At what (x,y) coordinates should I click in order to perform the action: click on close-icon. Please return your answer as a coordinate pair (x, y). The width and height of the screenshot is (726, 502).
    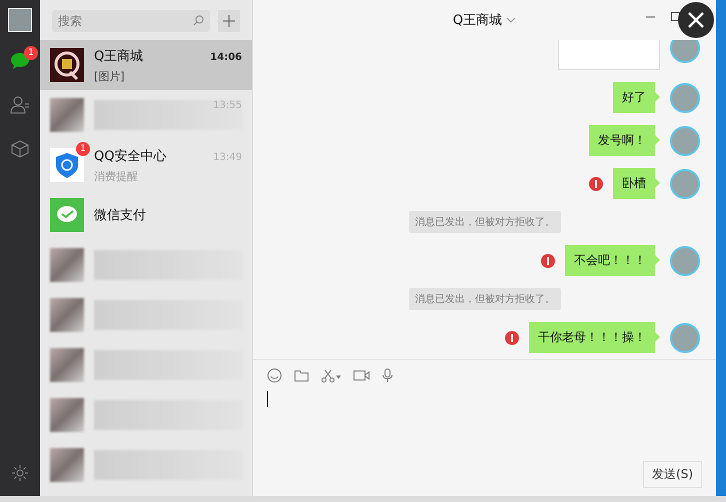
    Looking at the image, I should click on (696, 20).